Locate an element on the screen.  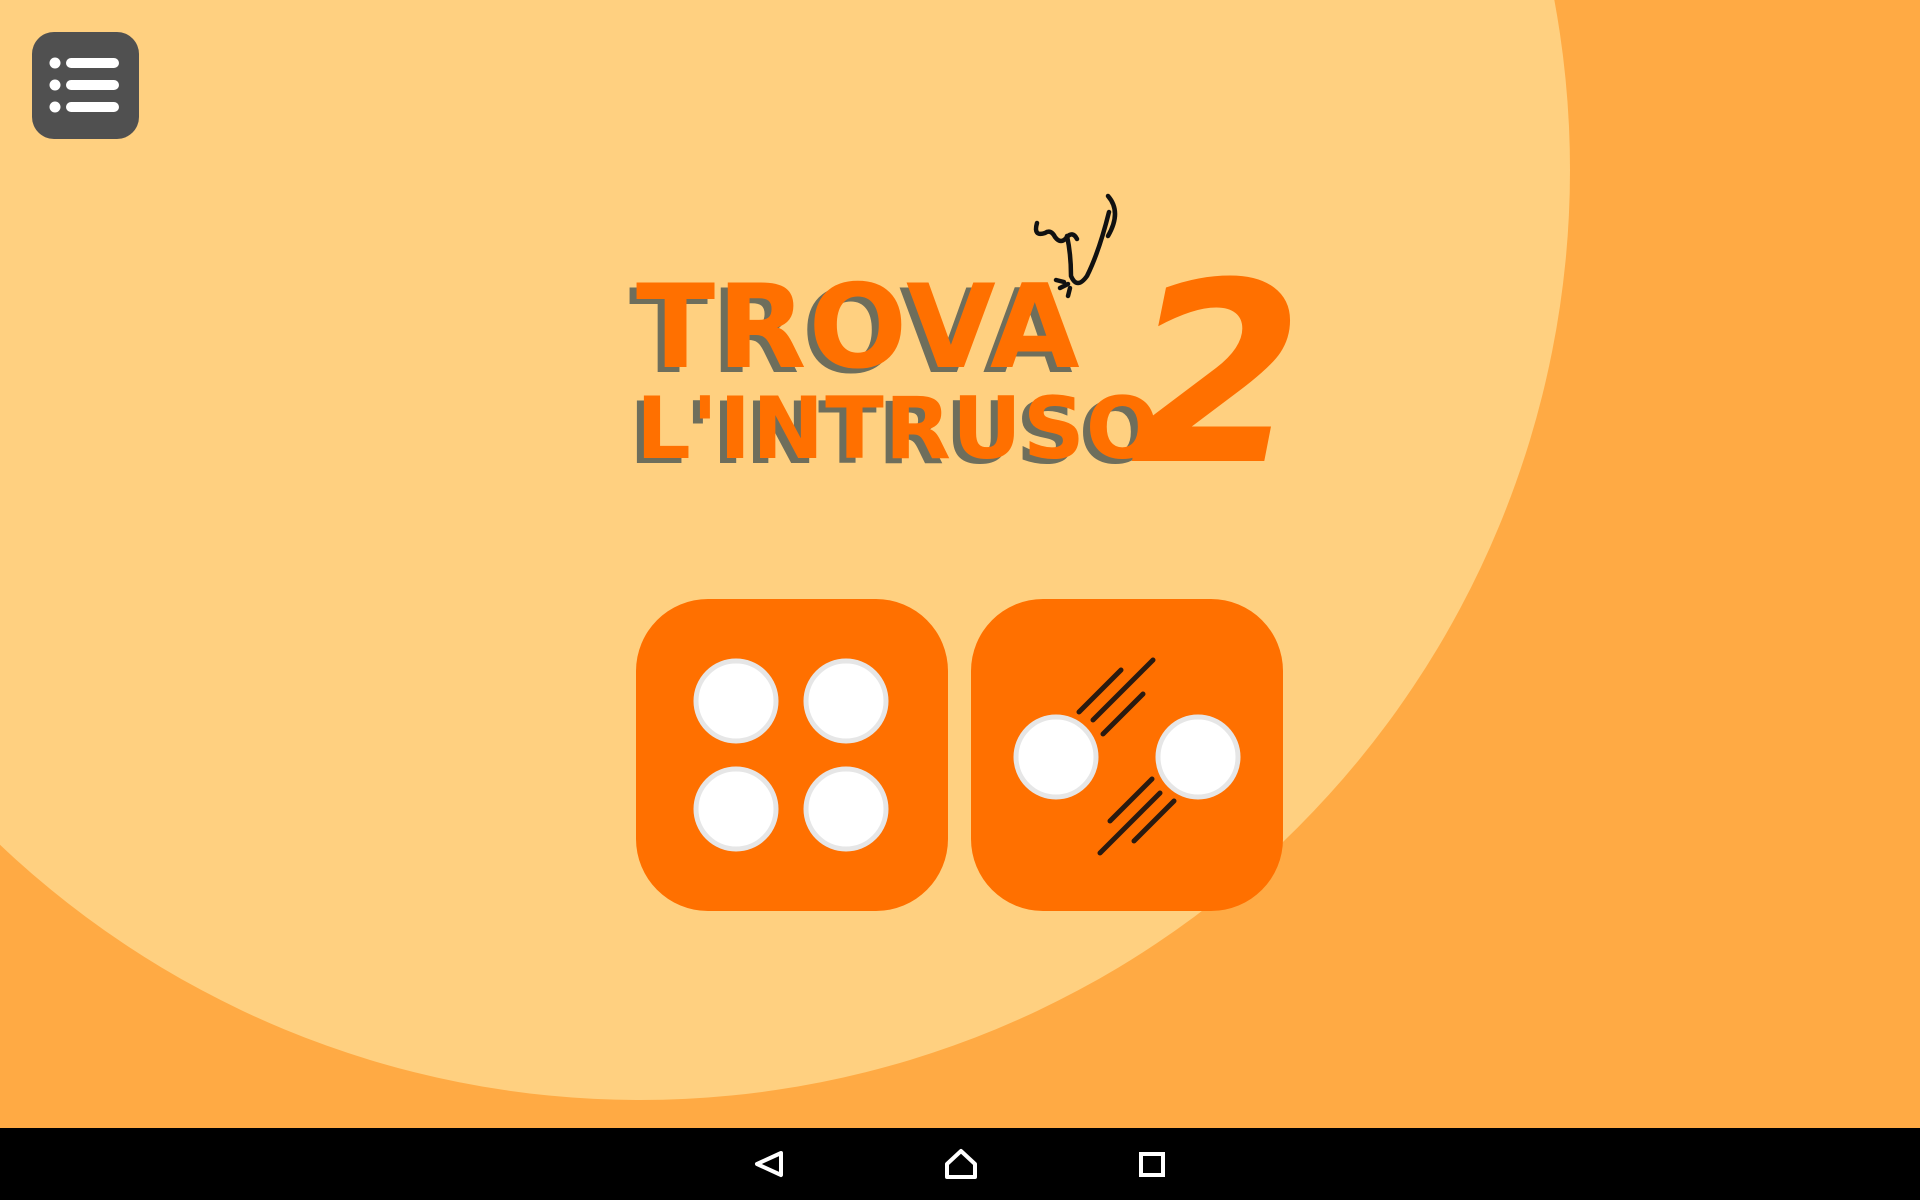
game-title-logo: TROVA L'INTRUSO 2 is located at coordinates (962, 344).